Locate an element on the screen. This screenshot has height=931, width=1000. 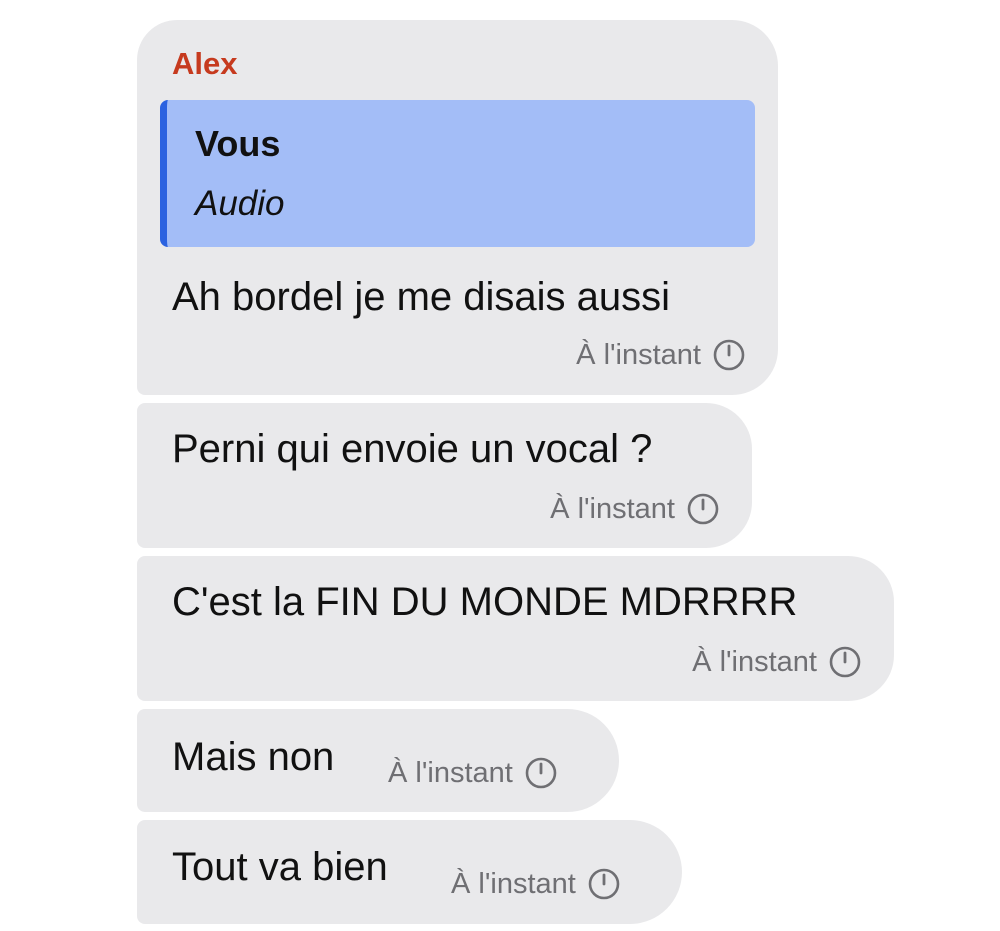
message-bubble: C'est la FIN DU MONDE MDRRRR À l'instant is located at coordinates (515, 628).